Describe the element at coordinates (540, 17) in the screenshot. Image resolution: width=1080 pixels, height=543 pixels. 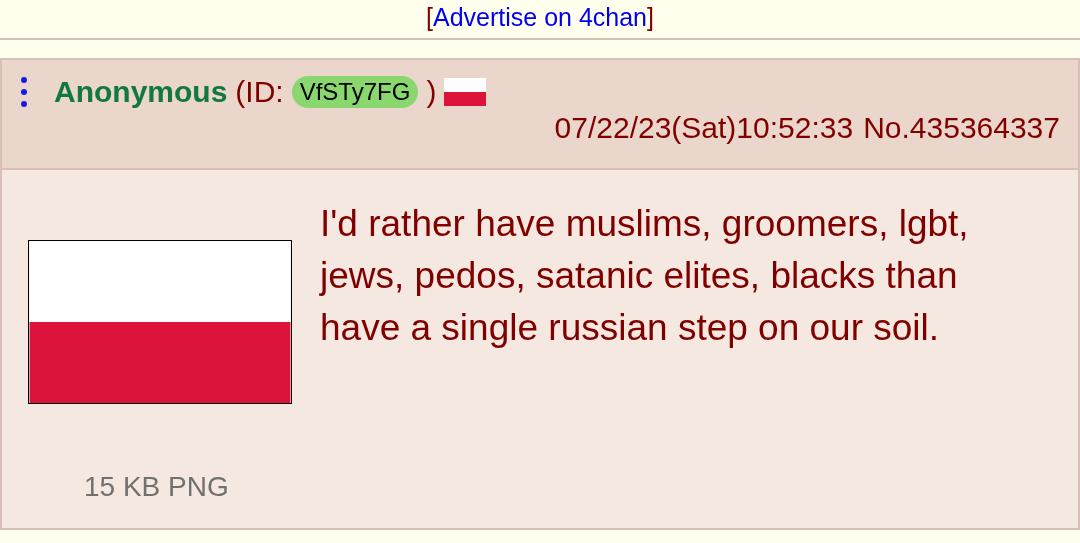
I see `advertise-link: Advertise on 4chan` at that location.